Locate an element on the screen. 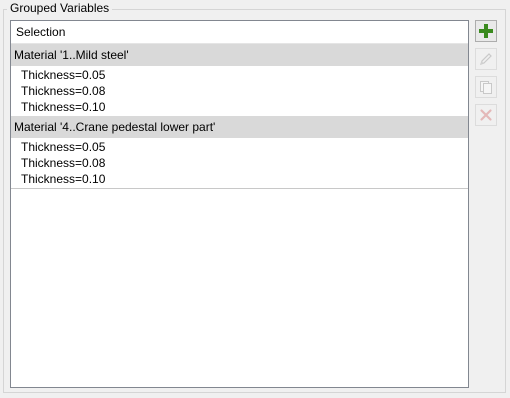  list-toolbar is located at coordinates (487, 76).